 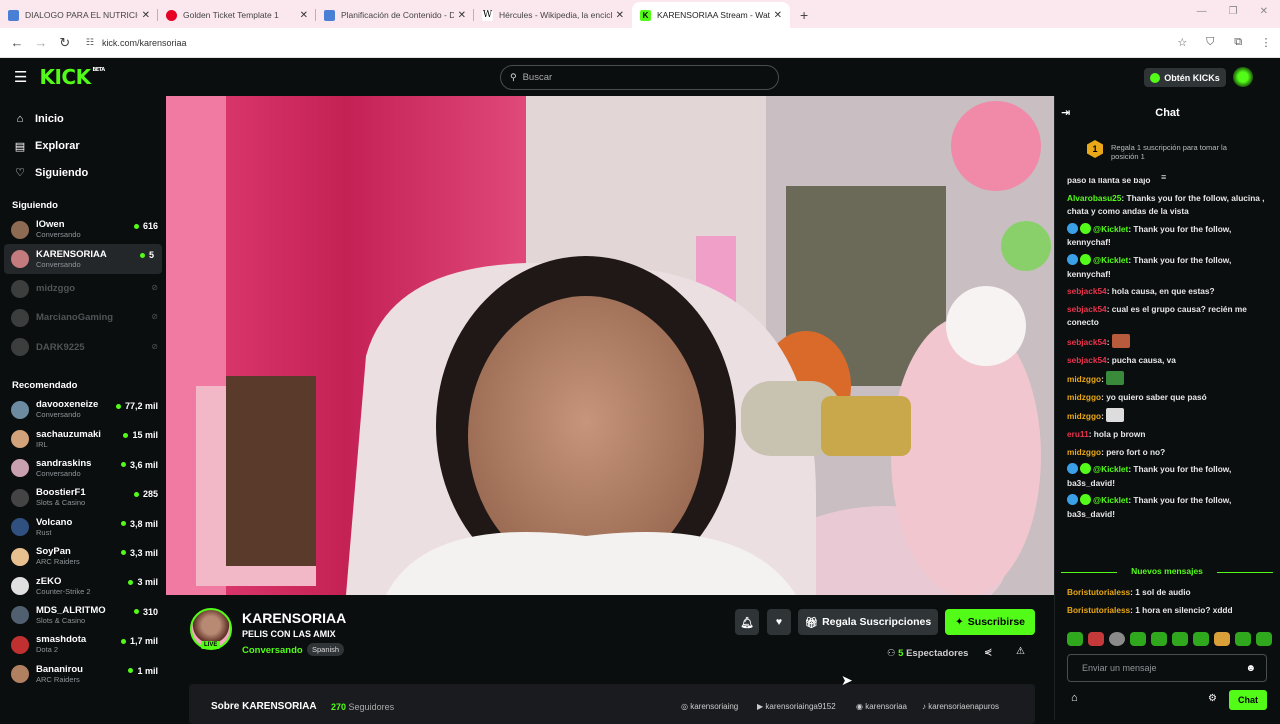 I want to click on stream-category: Conversando, so click(x=272, y=650).